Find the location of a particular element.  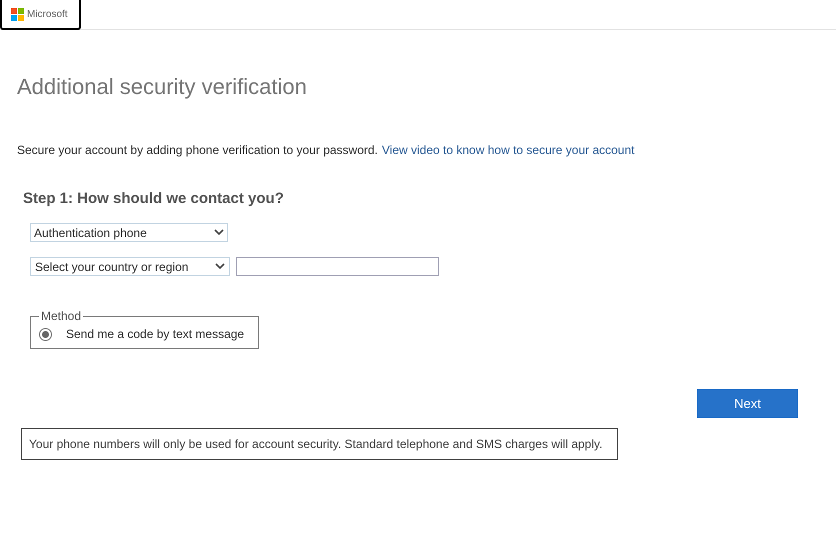

country-select: Select your country or region is located at coordinates (130, 266).